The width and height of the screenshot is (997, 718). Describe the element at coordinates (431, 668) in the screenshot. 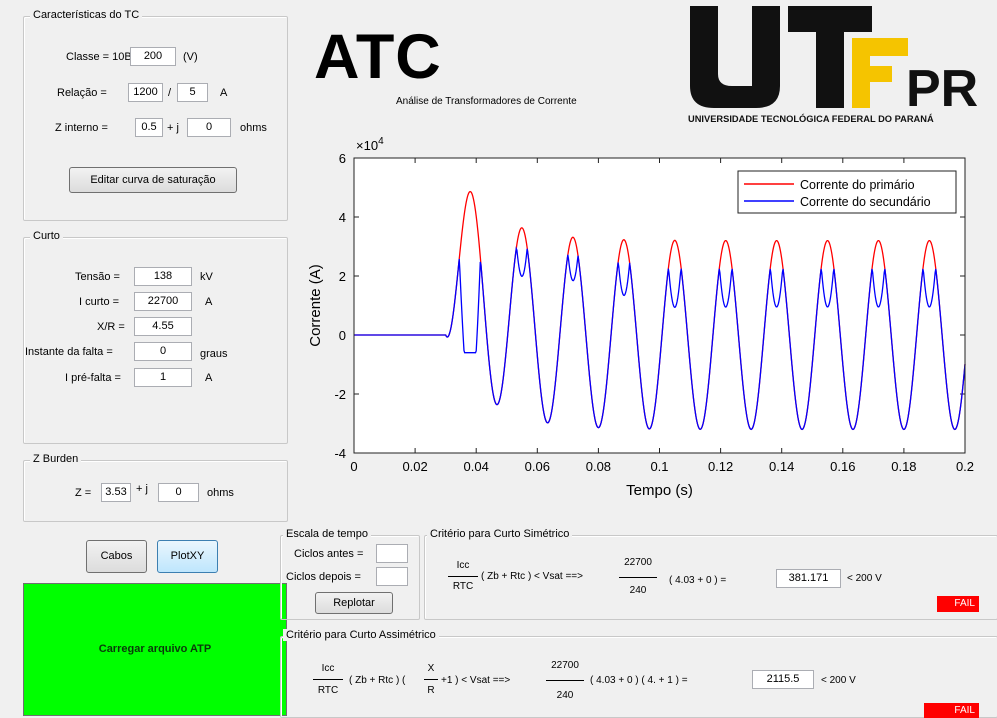

I see `asim-x: X` at that location.